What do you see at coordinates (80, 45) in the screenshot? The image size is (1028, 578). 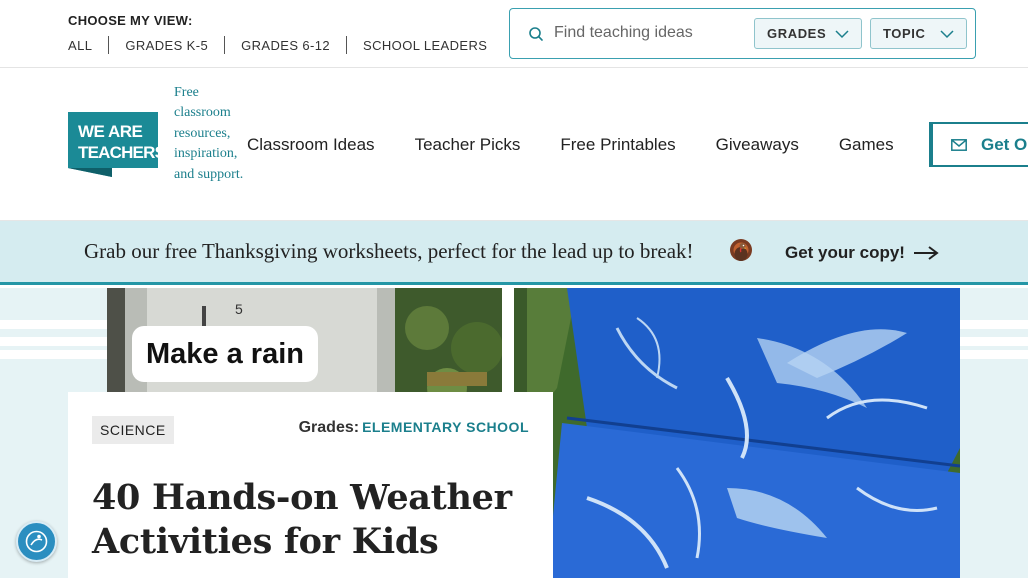 I see `view-link-all: ALL` at bounding box center [80, 45].